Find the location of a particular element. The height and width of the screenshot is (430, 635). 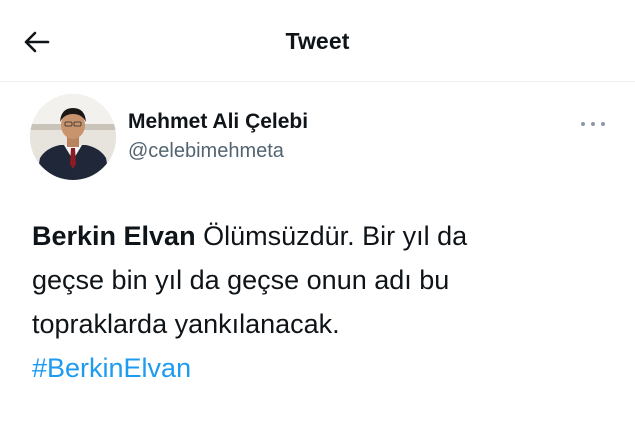

tweet-line-2: geçse bin yıl da geçse onun adı bu is located at coordinates (241, 280).